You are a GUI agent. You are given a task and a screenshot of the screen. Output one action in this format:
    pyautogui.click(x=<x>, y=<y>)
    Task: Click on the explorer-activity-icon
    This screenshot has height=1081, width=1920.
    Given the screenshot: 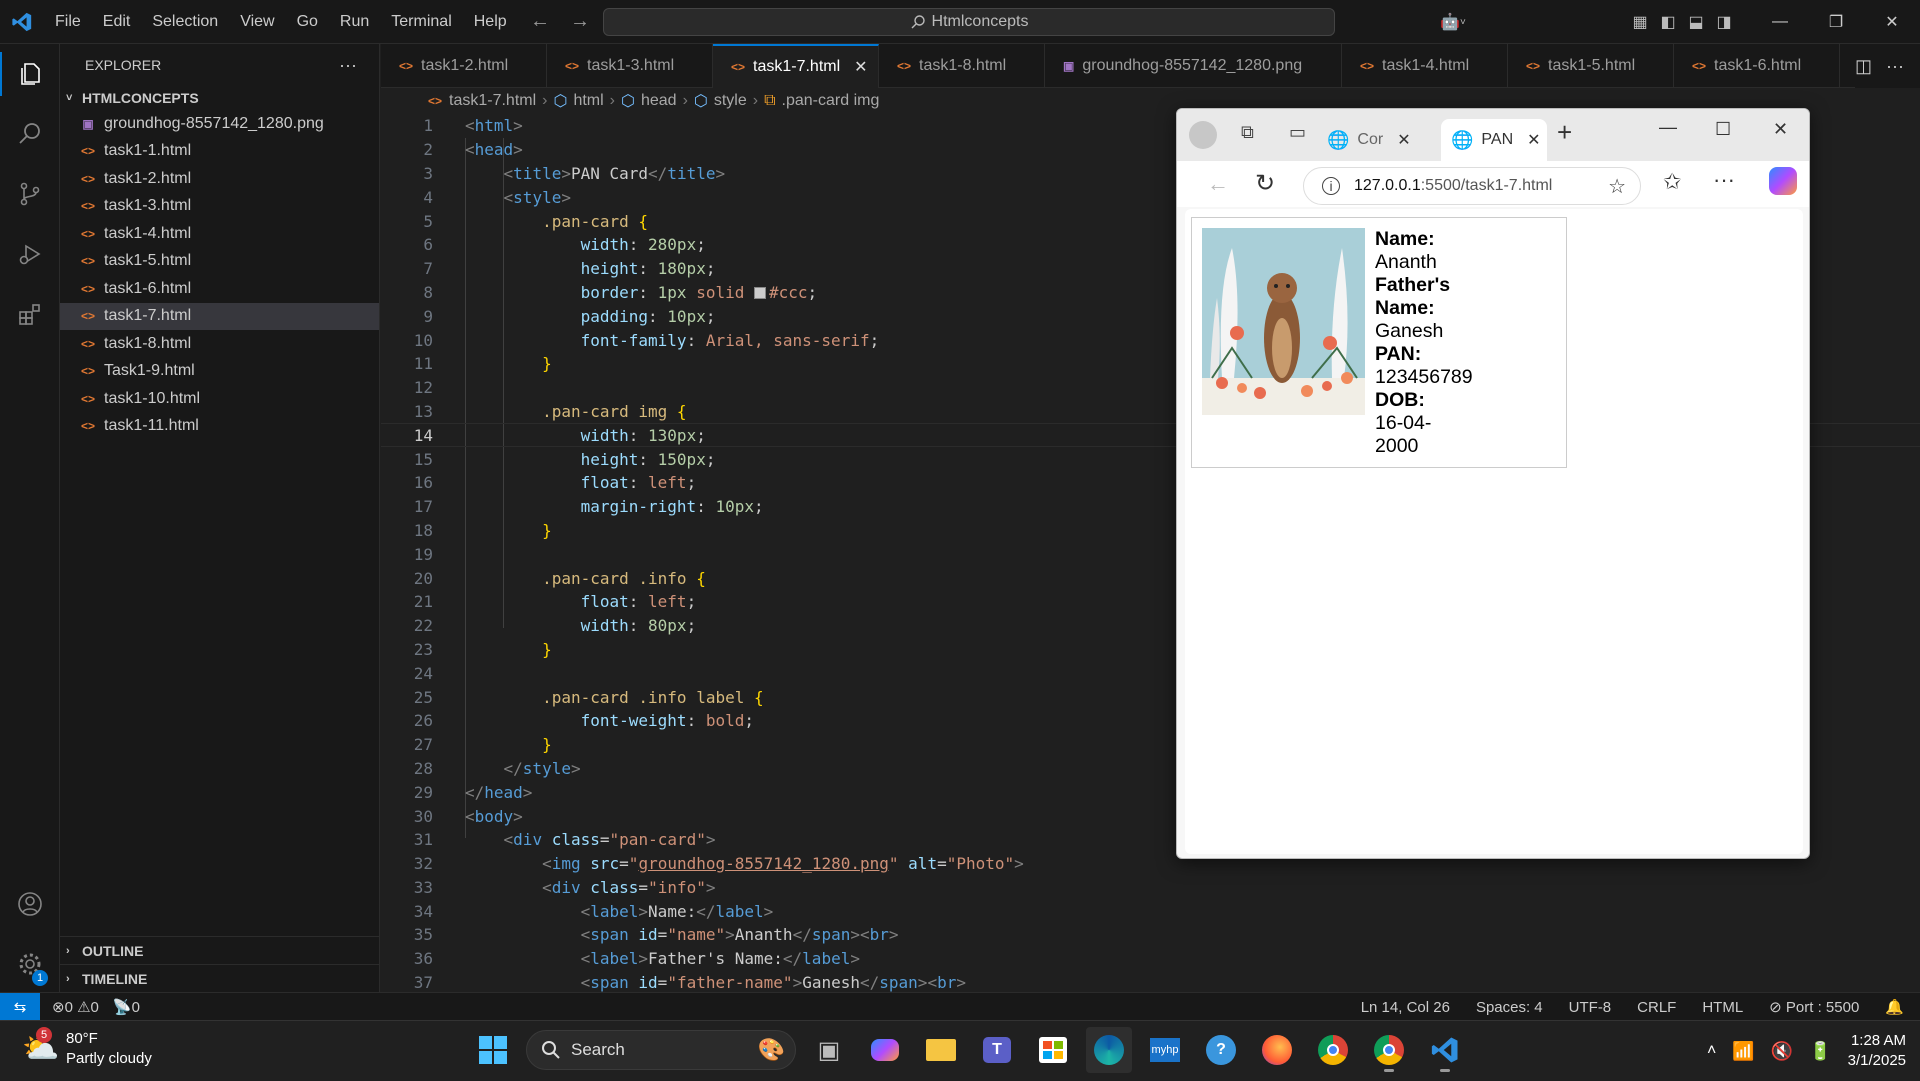 What is the action you would take?
    pyautogui.click(x=30, y=74)
    